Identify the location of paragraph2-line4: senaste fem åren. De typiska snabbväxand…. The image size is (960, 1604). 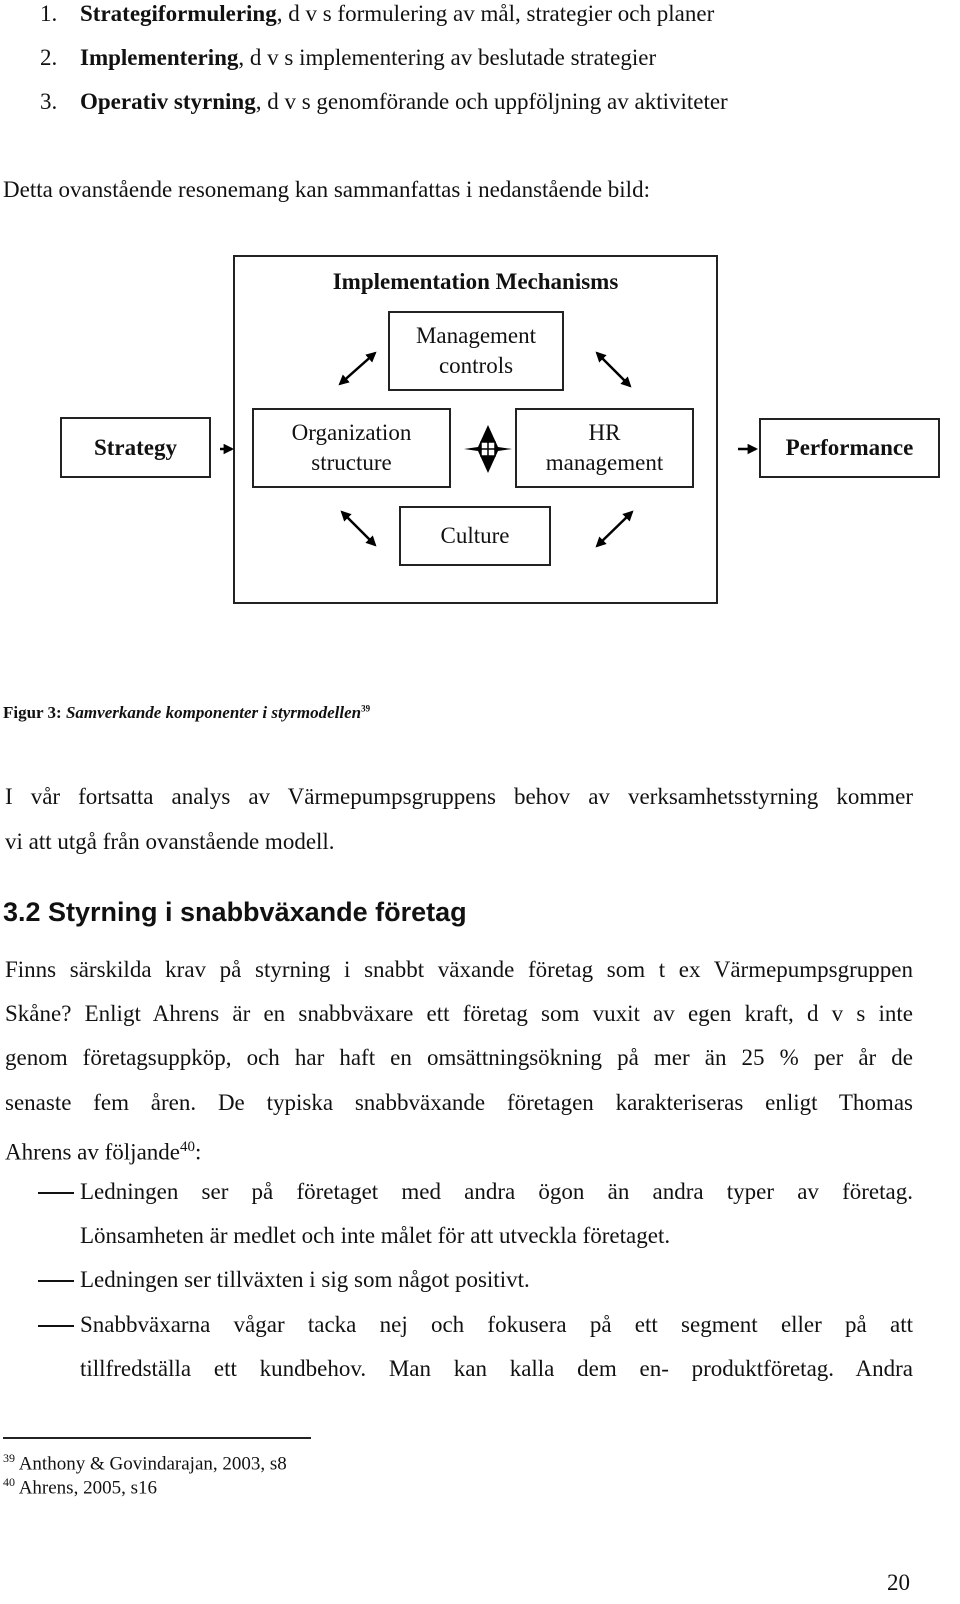
(459, 1102).